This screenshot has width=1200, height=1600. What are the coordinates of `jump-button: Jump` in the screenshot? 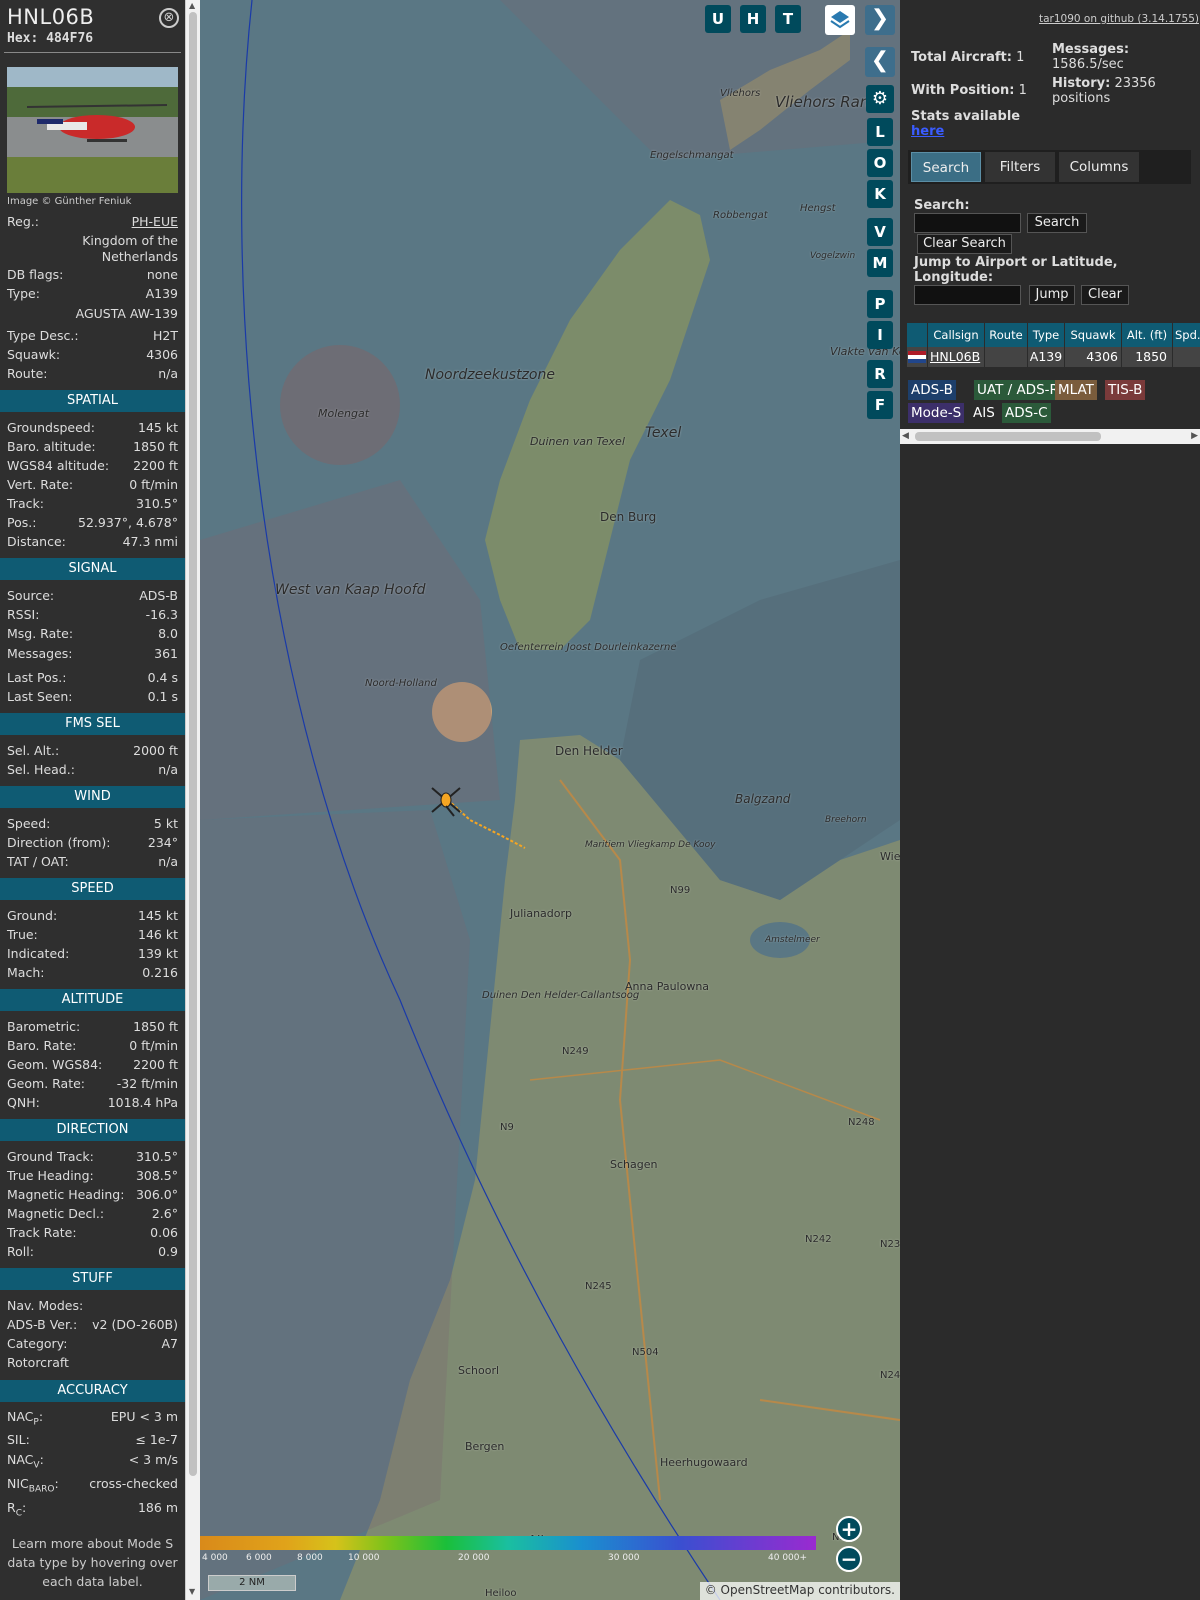 It's located at (1052, 295).